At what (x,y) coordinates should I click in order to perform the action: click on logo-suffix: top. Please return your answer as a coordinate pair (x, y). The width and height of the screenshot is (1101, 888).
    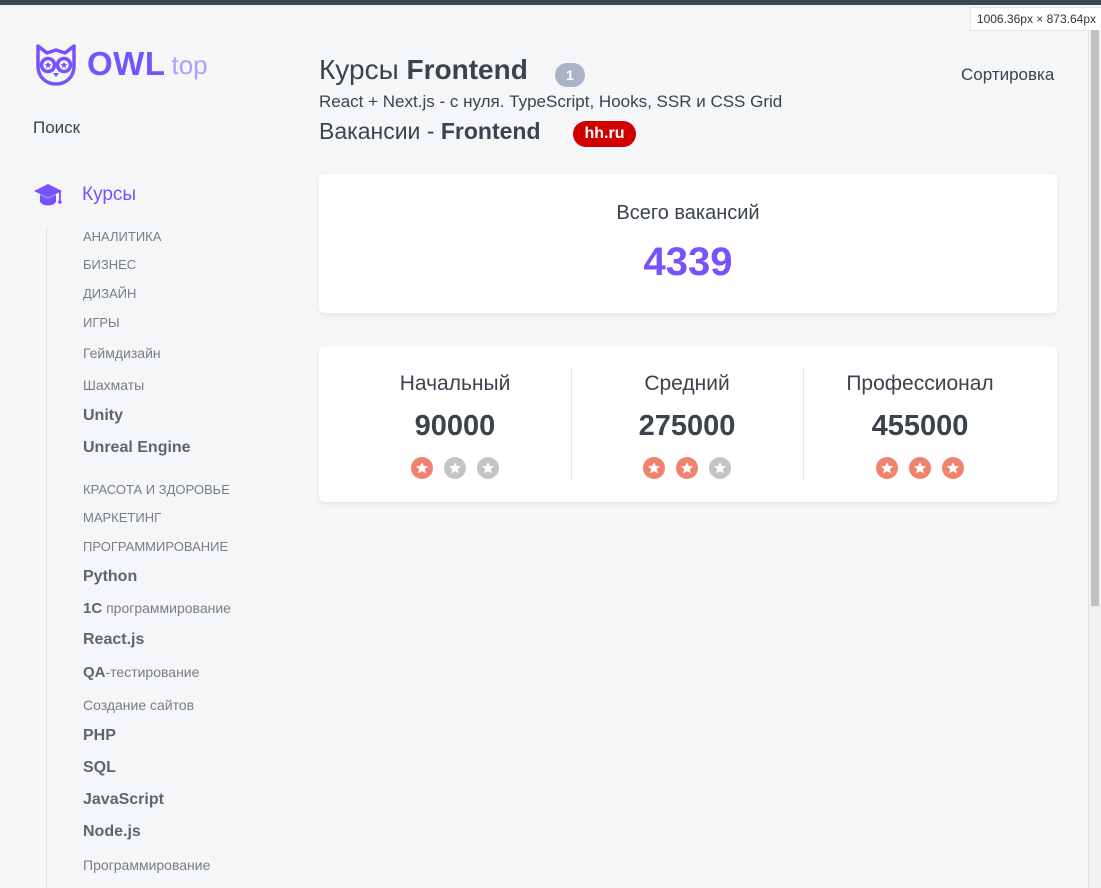
    Looking at the image, I should click on (189, 65).